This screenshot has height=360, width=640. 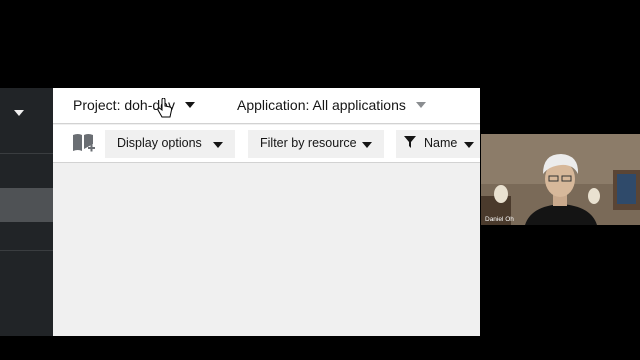 I want to click on application-selector: Application: All applications, so click(x=331, y=105).